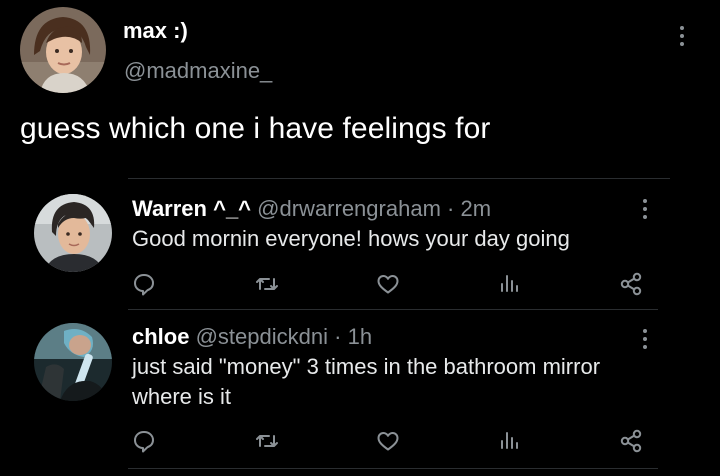 The image size is (720, 476). Describe the element at coordinates (475, 208) in the screenshot. I see `reply-timestamp: 2m` at that location.